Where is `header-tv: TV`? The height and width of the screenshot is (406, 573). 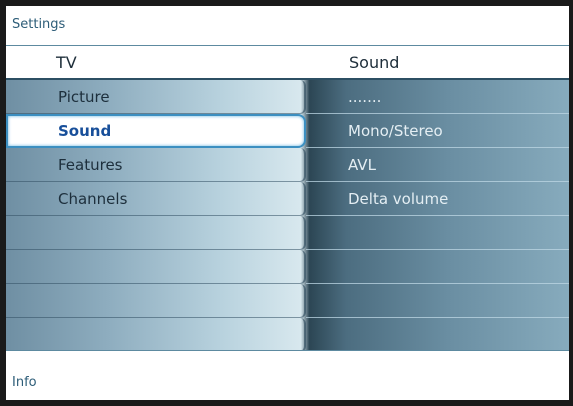 header-tv: TV is located at coordinates (66, 62).